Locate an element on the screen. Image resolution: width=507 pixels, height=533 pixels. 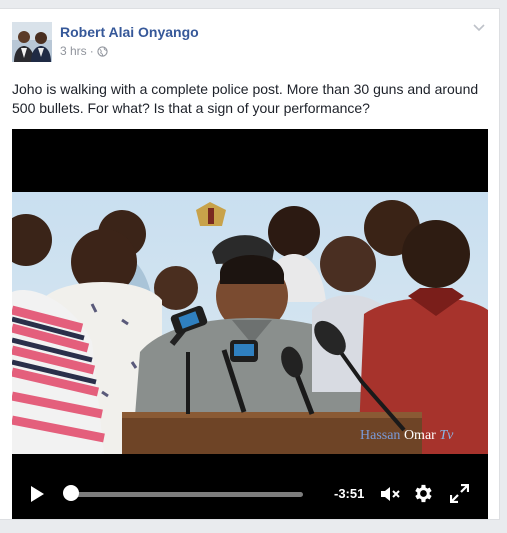
globe-icon is located at coordinates (102, 51).